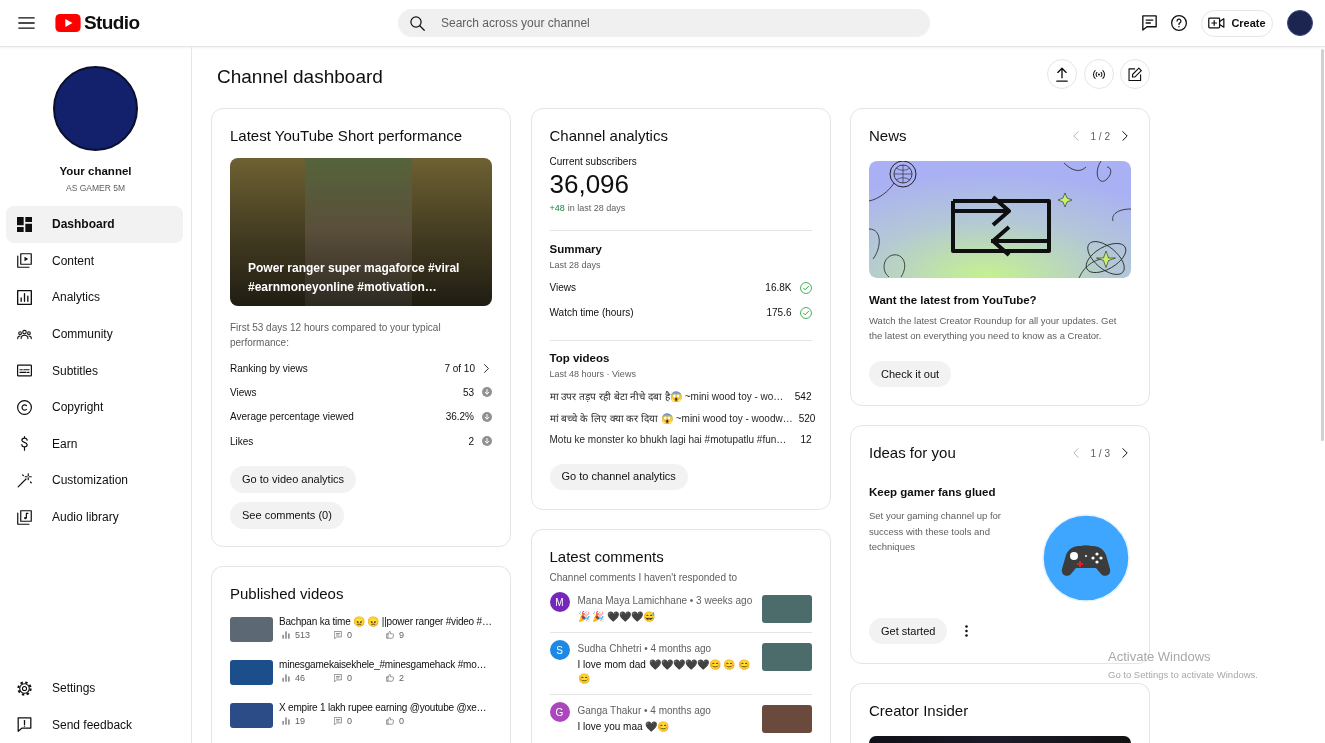 This screenshot has height=743, width=1325. Describe the element at coordinates (468, 392) in the screenshot. I see `metric-value: 53` at that location.